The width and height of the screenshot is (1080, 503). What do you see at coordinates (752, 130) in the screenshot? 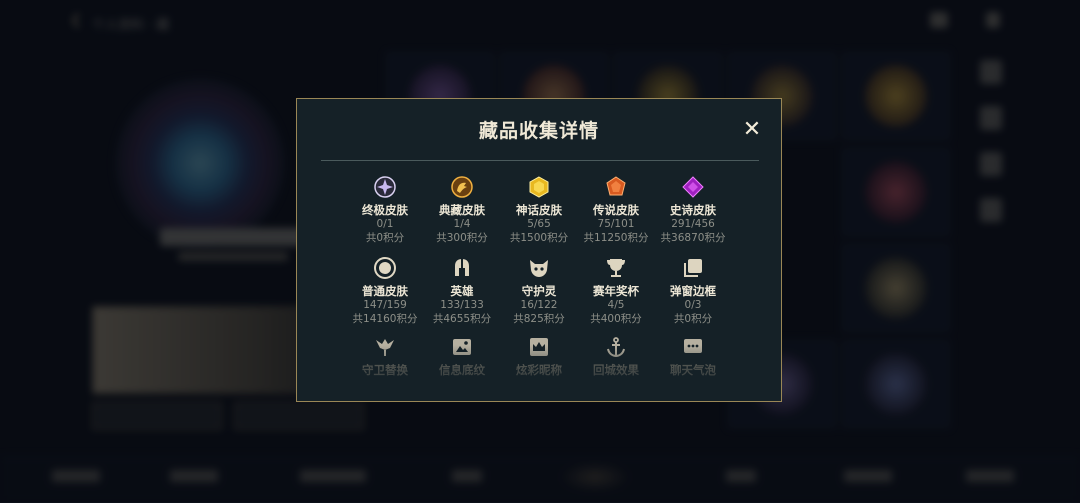
I see `close-icon: ✕` at bounding box center [752, 130].